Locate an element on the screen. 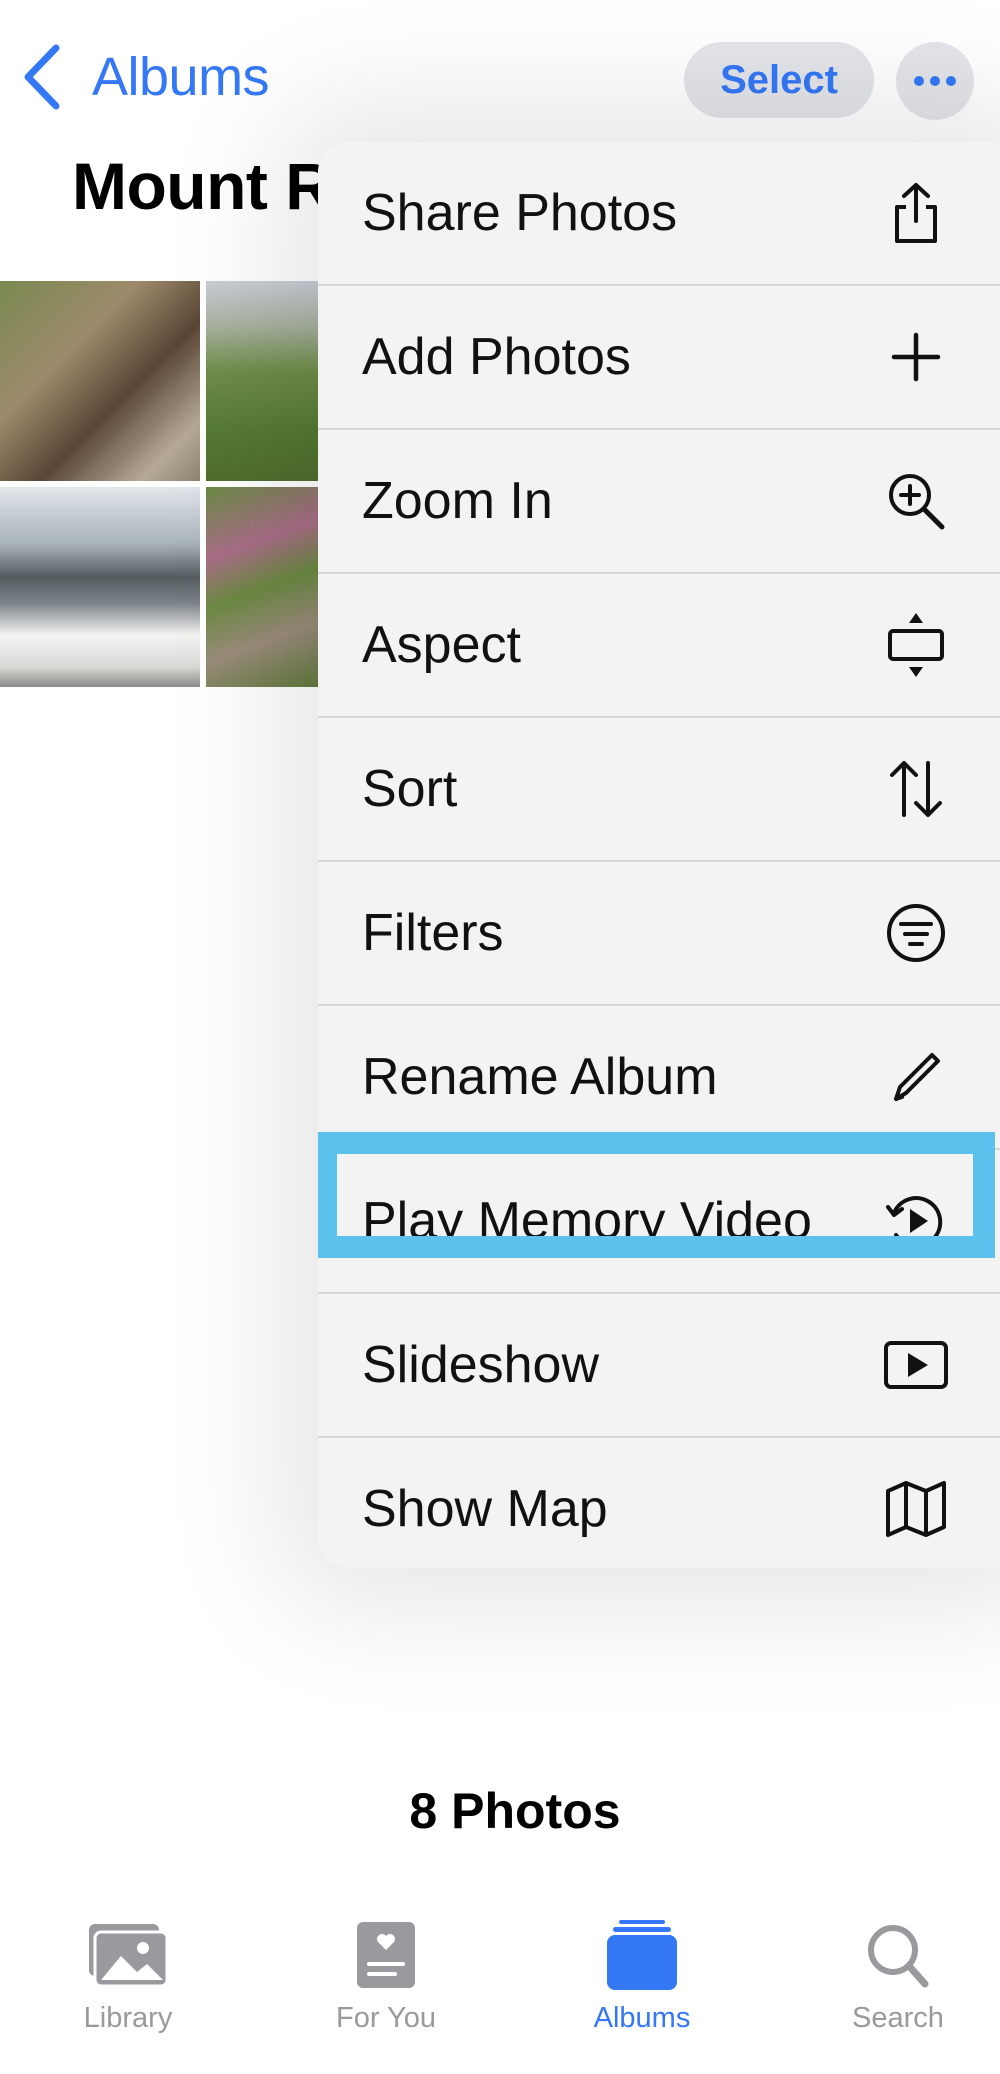 Image resolution: width=1000 pixels, height=2074 pixels. back-label: Albums is located at coordinates (181, 77).